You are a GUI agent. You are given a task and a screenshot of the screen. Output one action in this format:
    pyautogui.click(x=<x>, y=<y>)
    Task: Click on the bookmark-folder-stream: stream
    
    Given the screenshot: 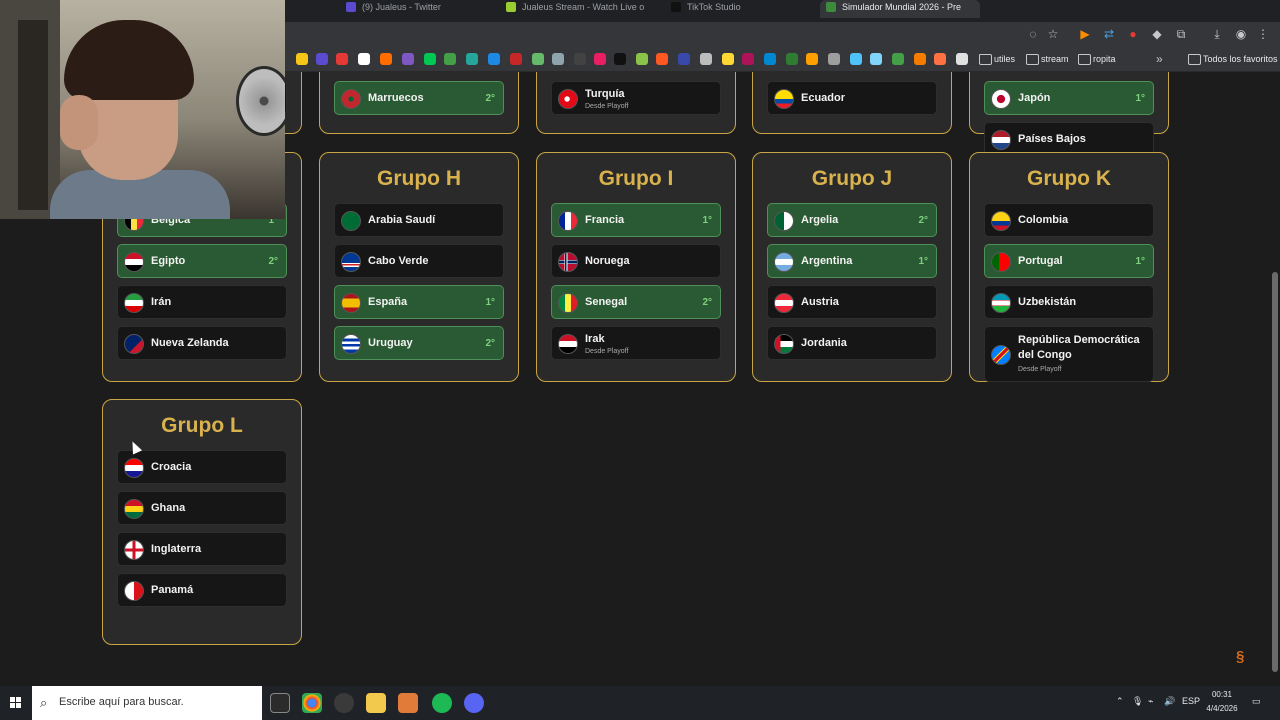 What is the action you would take?
    pyautogui.click(x=1047, y=59)
    